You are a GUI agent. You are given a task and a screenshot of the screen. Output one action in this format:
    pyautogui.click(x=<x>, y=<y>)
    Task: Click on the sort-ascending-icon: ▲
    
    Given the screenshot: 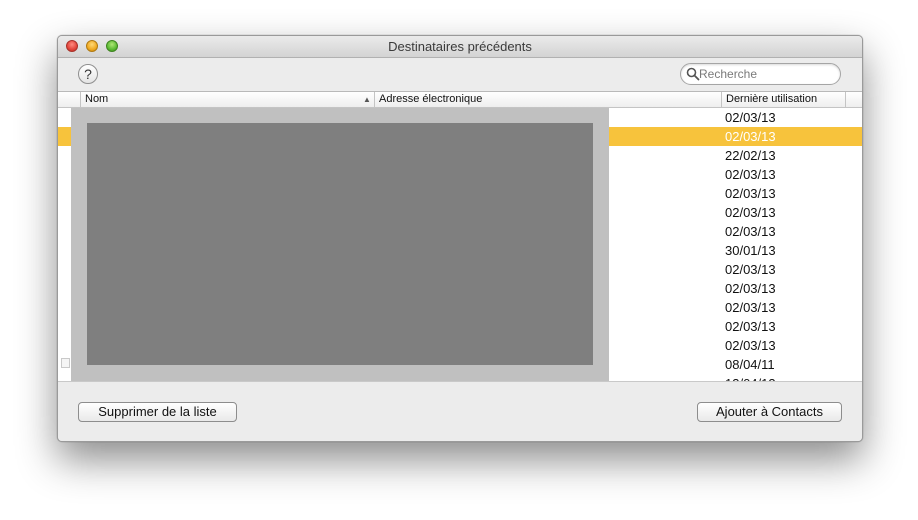 What is the action you would take?
    pyautogui.click(x=367, y=99)
    